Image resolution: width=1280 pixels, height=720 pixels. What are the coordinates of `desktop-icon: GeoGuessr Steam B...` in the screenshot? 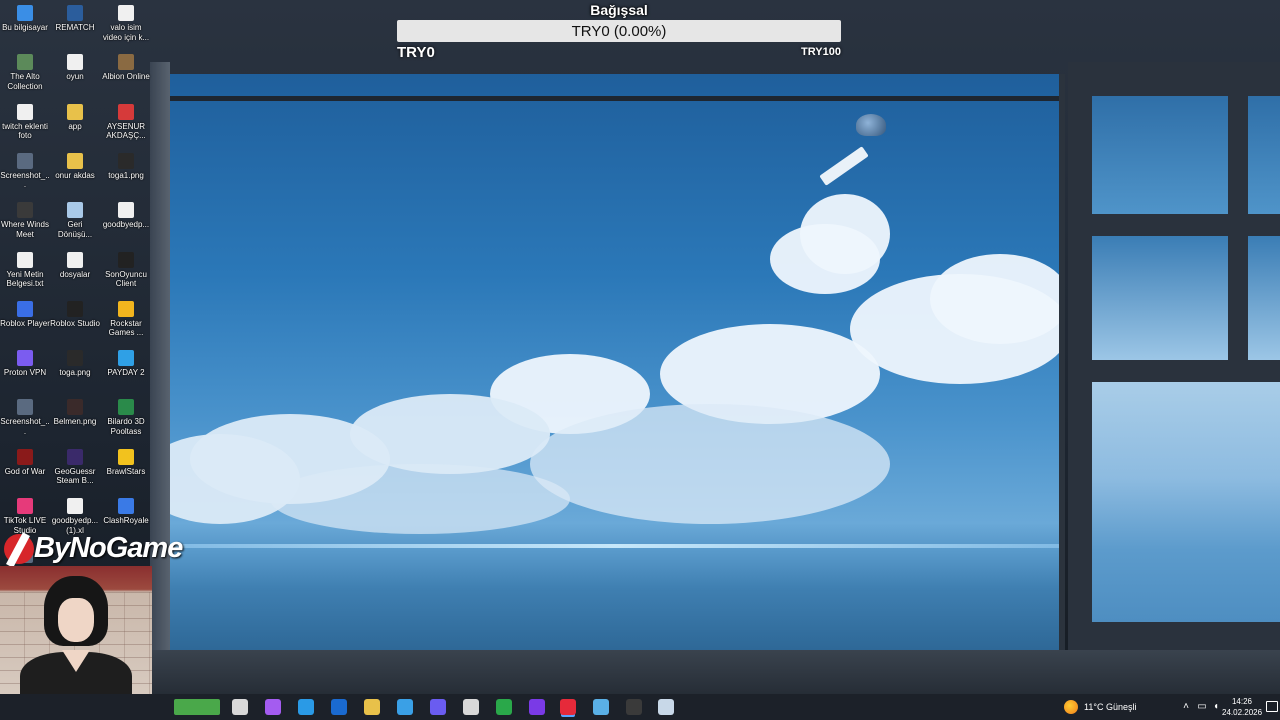 It's located at (75, 465).